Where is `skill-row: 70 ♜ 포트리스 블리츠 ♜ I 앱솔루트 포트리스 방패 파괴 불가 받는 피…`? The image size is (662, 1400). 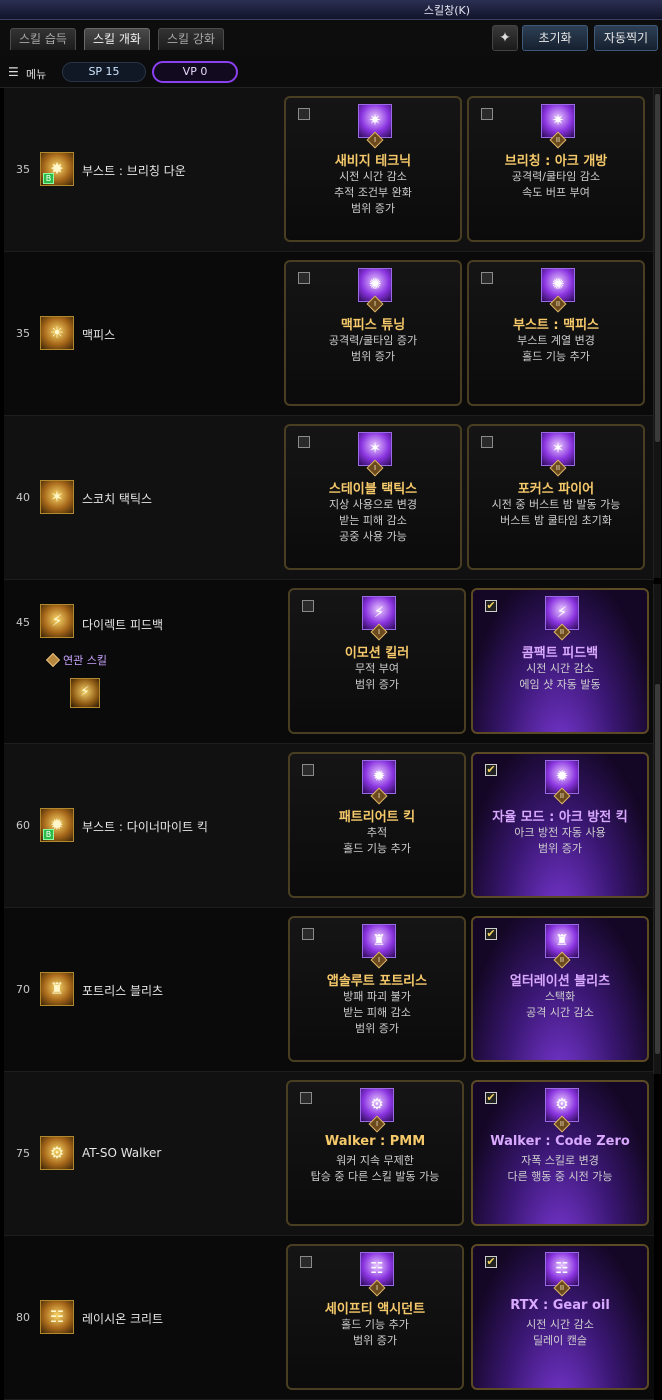
skill-row: 70 ♜ 포트리스 블리츠 ♜ I 앱솔루트 포트리스 방패 파괴 불가 받는 피… is located at coordinates (329, 990).